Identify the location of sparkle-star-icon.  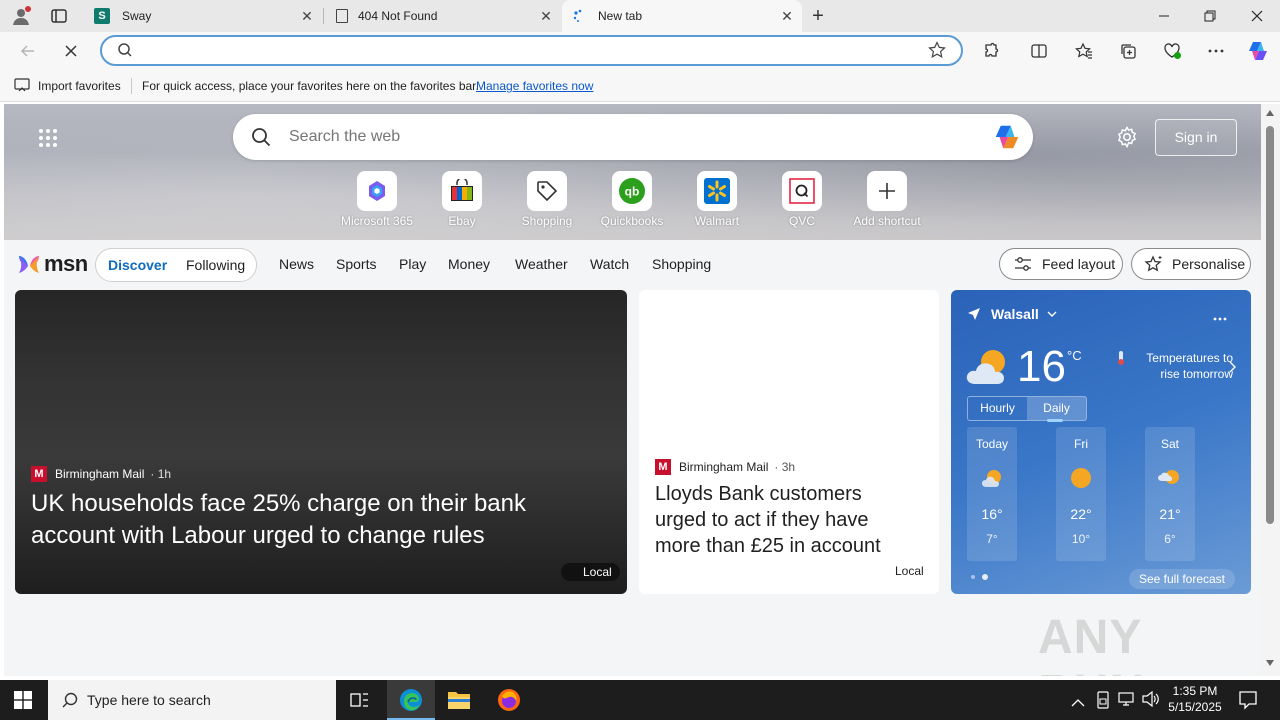
(1154, 264).